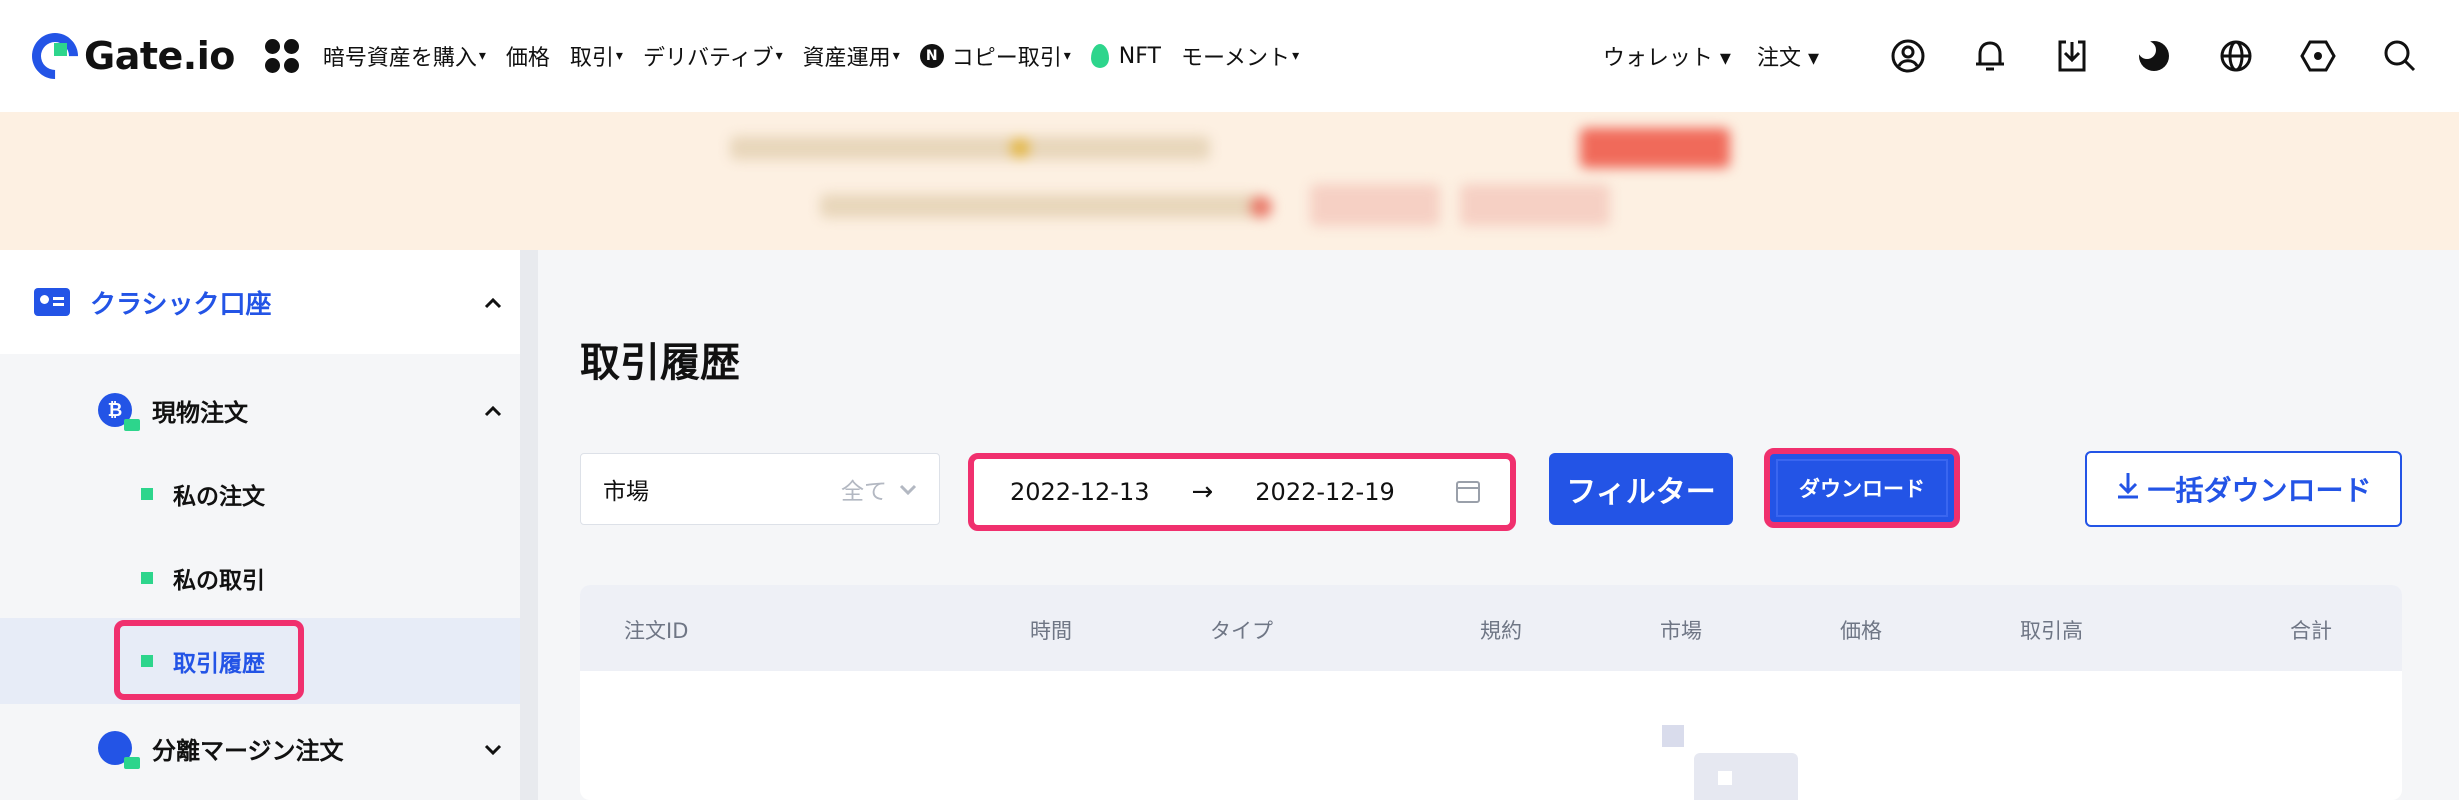 The width and height of the screenshot is (2459, 800). I want to click on empty-state-icon, so click(1673, 736).